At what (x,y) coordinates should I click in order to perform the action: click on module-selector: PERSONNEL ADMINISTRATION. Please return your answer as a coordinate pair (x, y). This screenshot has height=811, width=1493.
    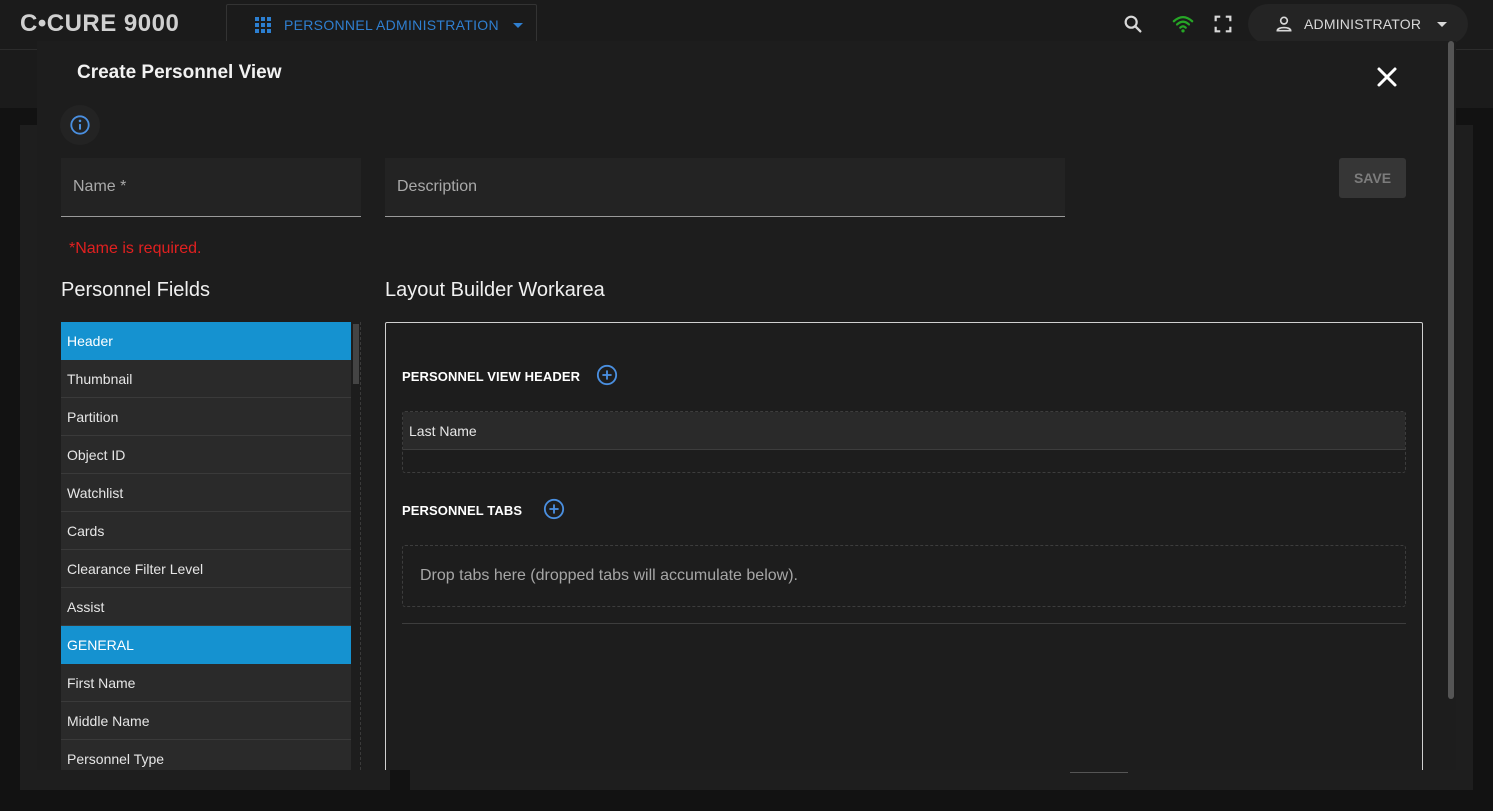
    Looking at the image, I should click on (381, 25).